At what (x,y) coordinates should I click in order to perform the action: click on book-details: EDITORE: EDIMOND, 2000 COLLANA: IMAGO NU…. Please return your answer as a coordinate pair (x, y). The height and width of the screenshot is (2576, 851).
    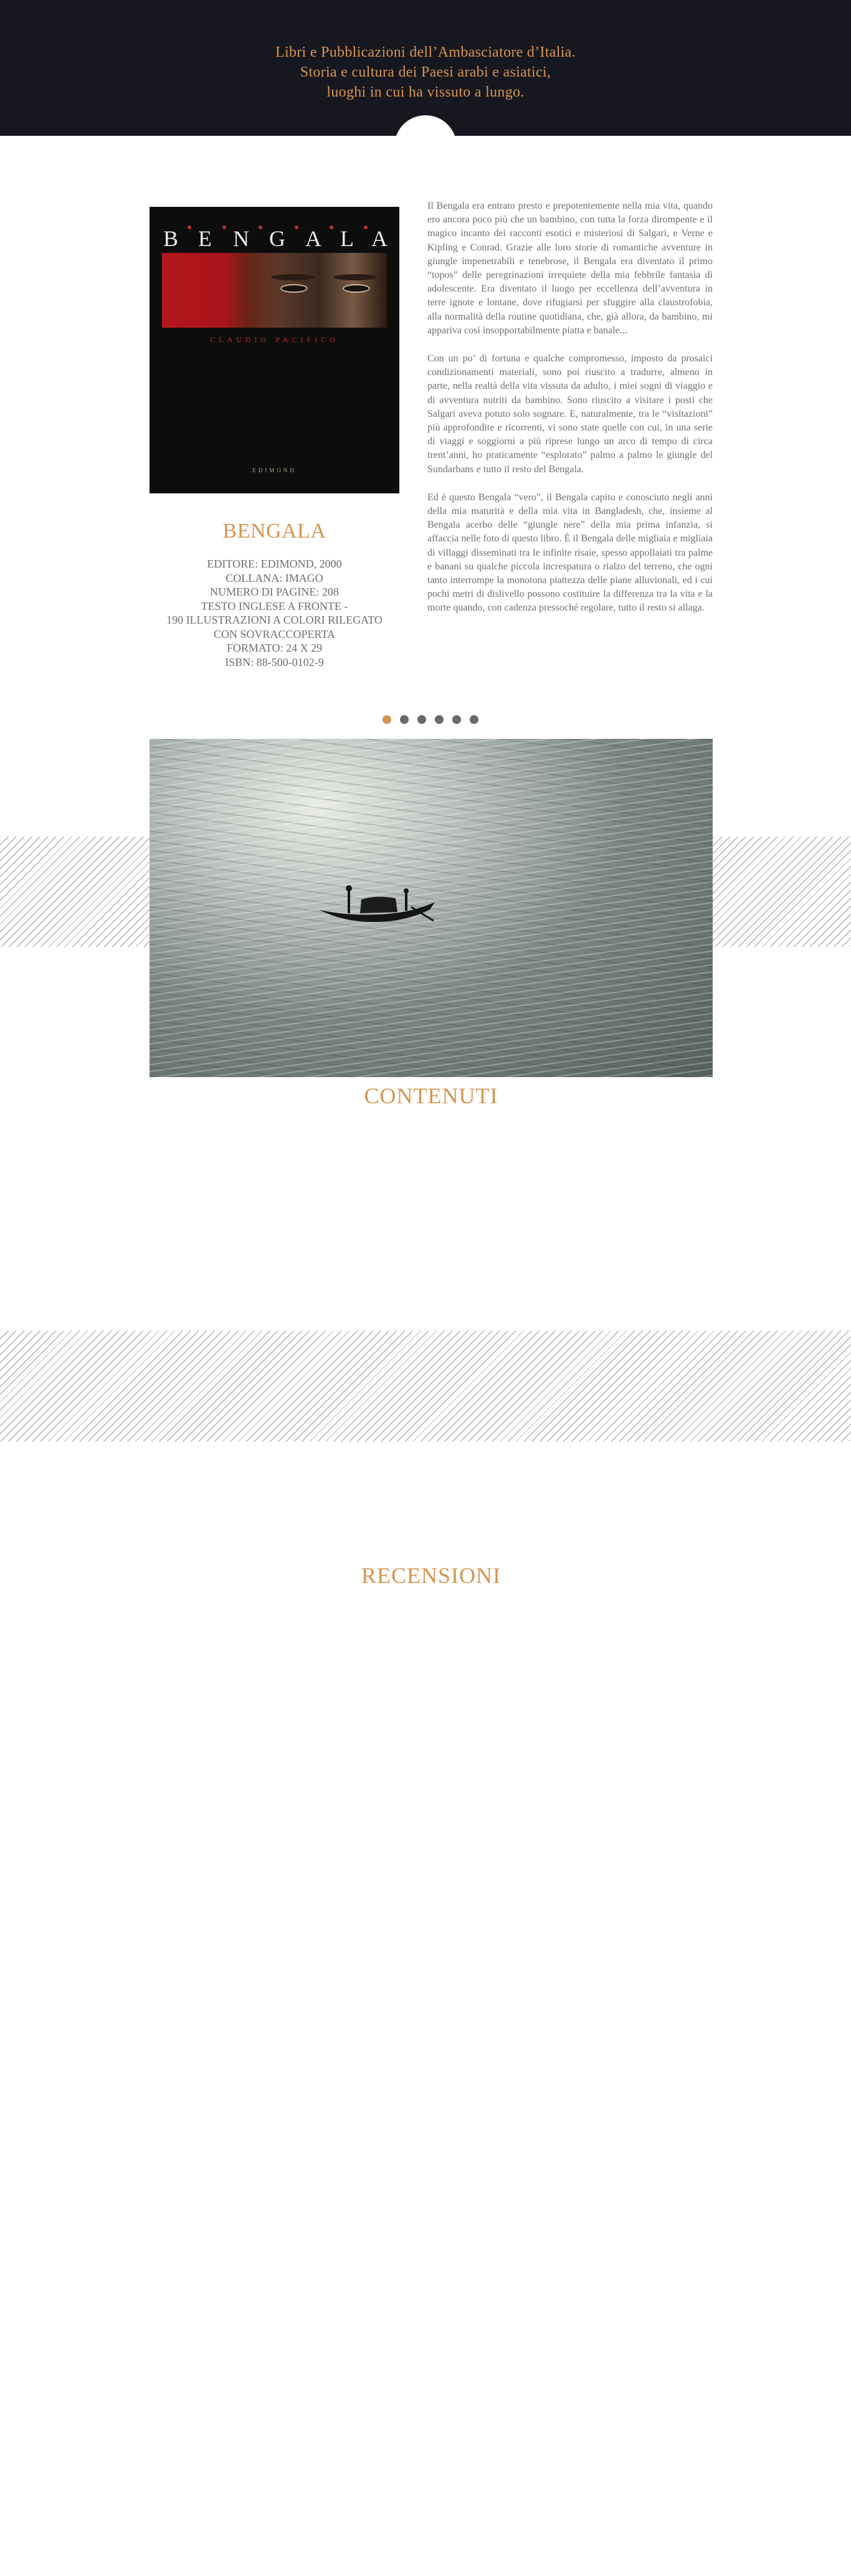
    Looking at the image, I should click on (274, 613).